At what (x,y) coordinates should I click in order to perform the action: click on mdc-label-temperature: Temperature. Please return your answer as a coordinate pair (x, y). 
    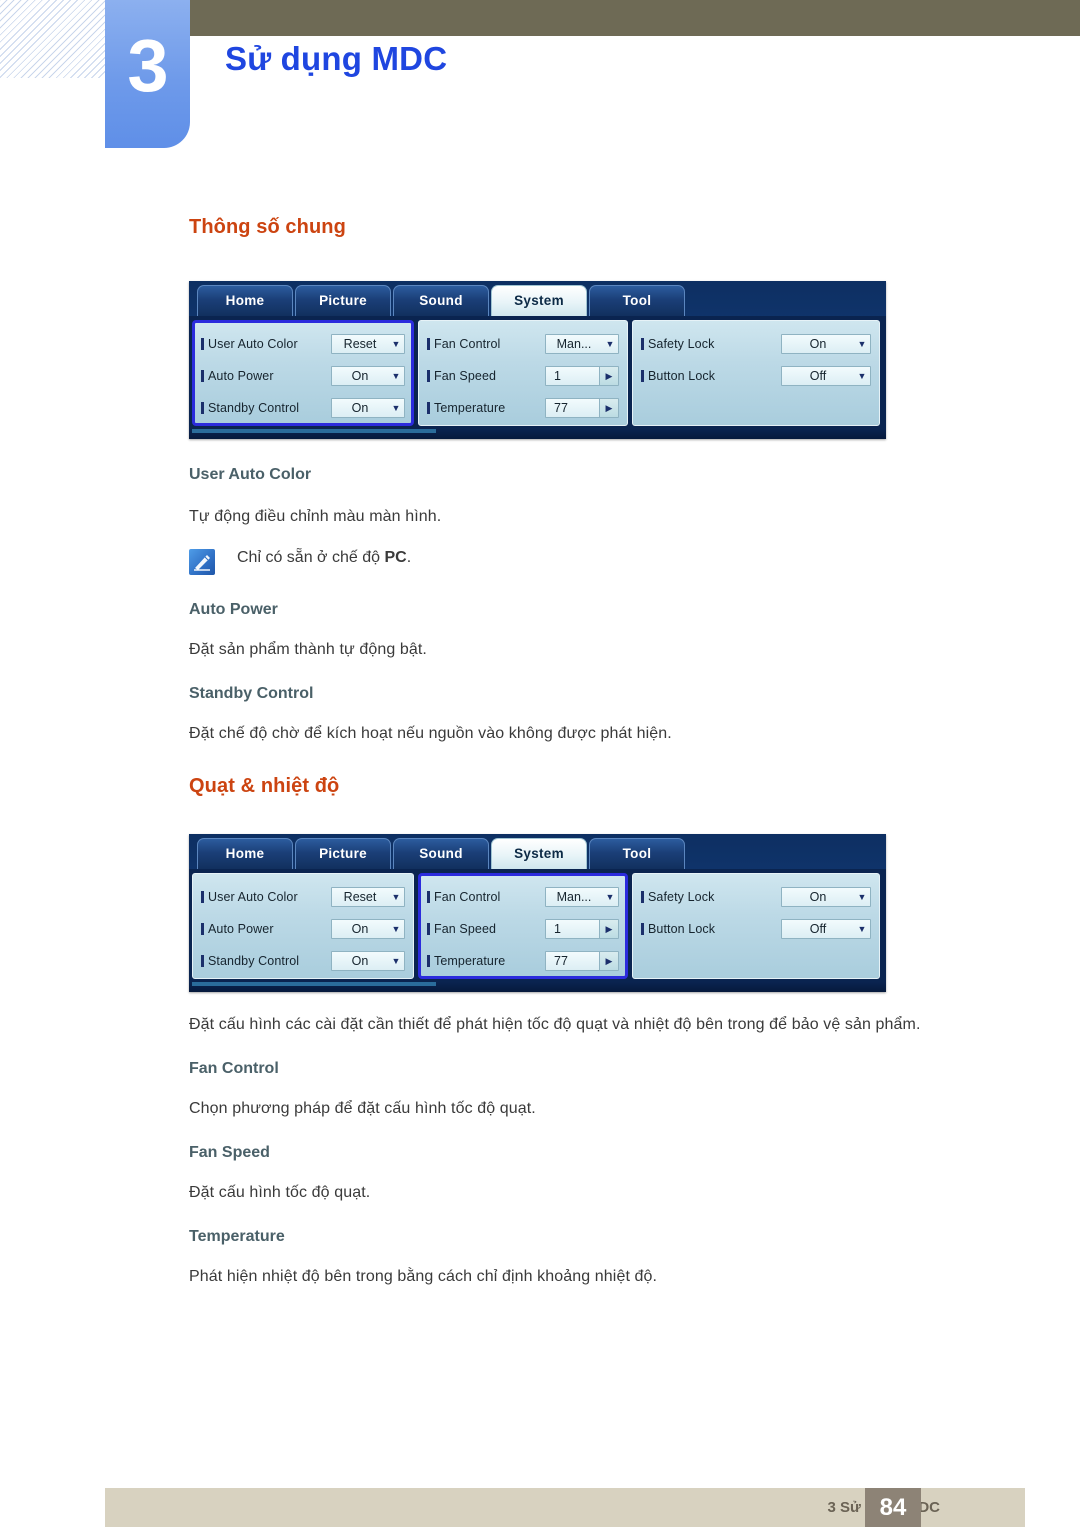
    Looking at the image, I should click on (486, 961).